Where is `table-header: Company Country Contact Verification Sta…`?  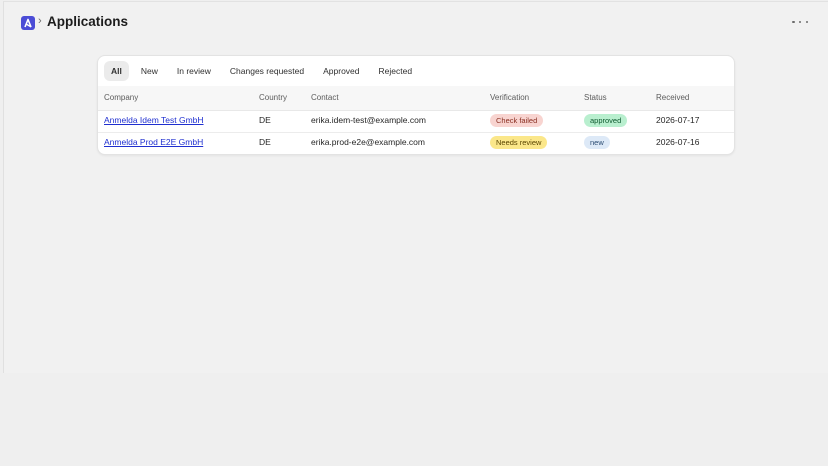 table-header: Company Country Contact Verification Sta… is located at coordinates (416, 98).